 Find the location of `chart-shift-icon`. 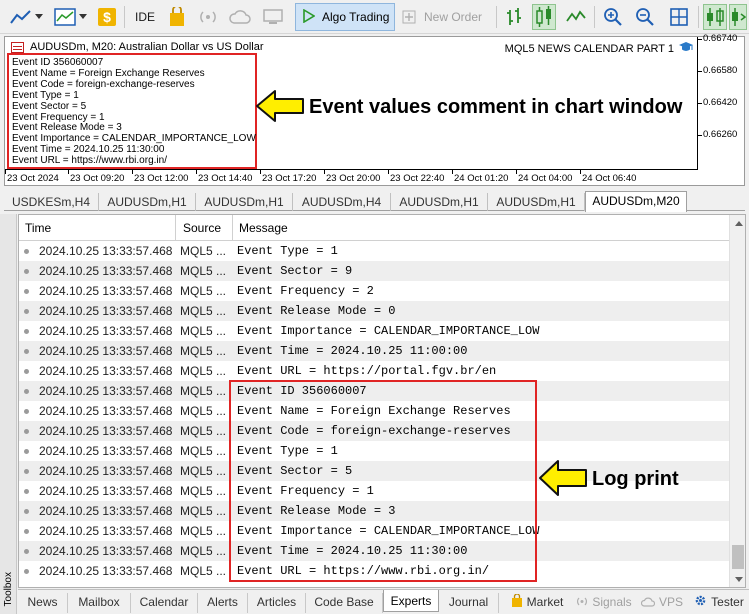

chart-shift-icon is located at coordinates (738, 17).